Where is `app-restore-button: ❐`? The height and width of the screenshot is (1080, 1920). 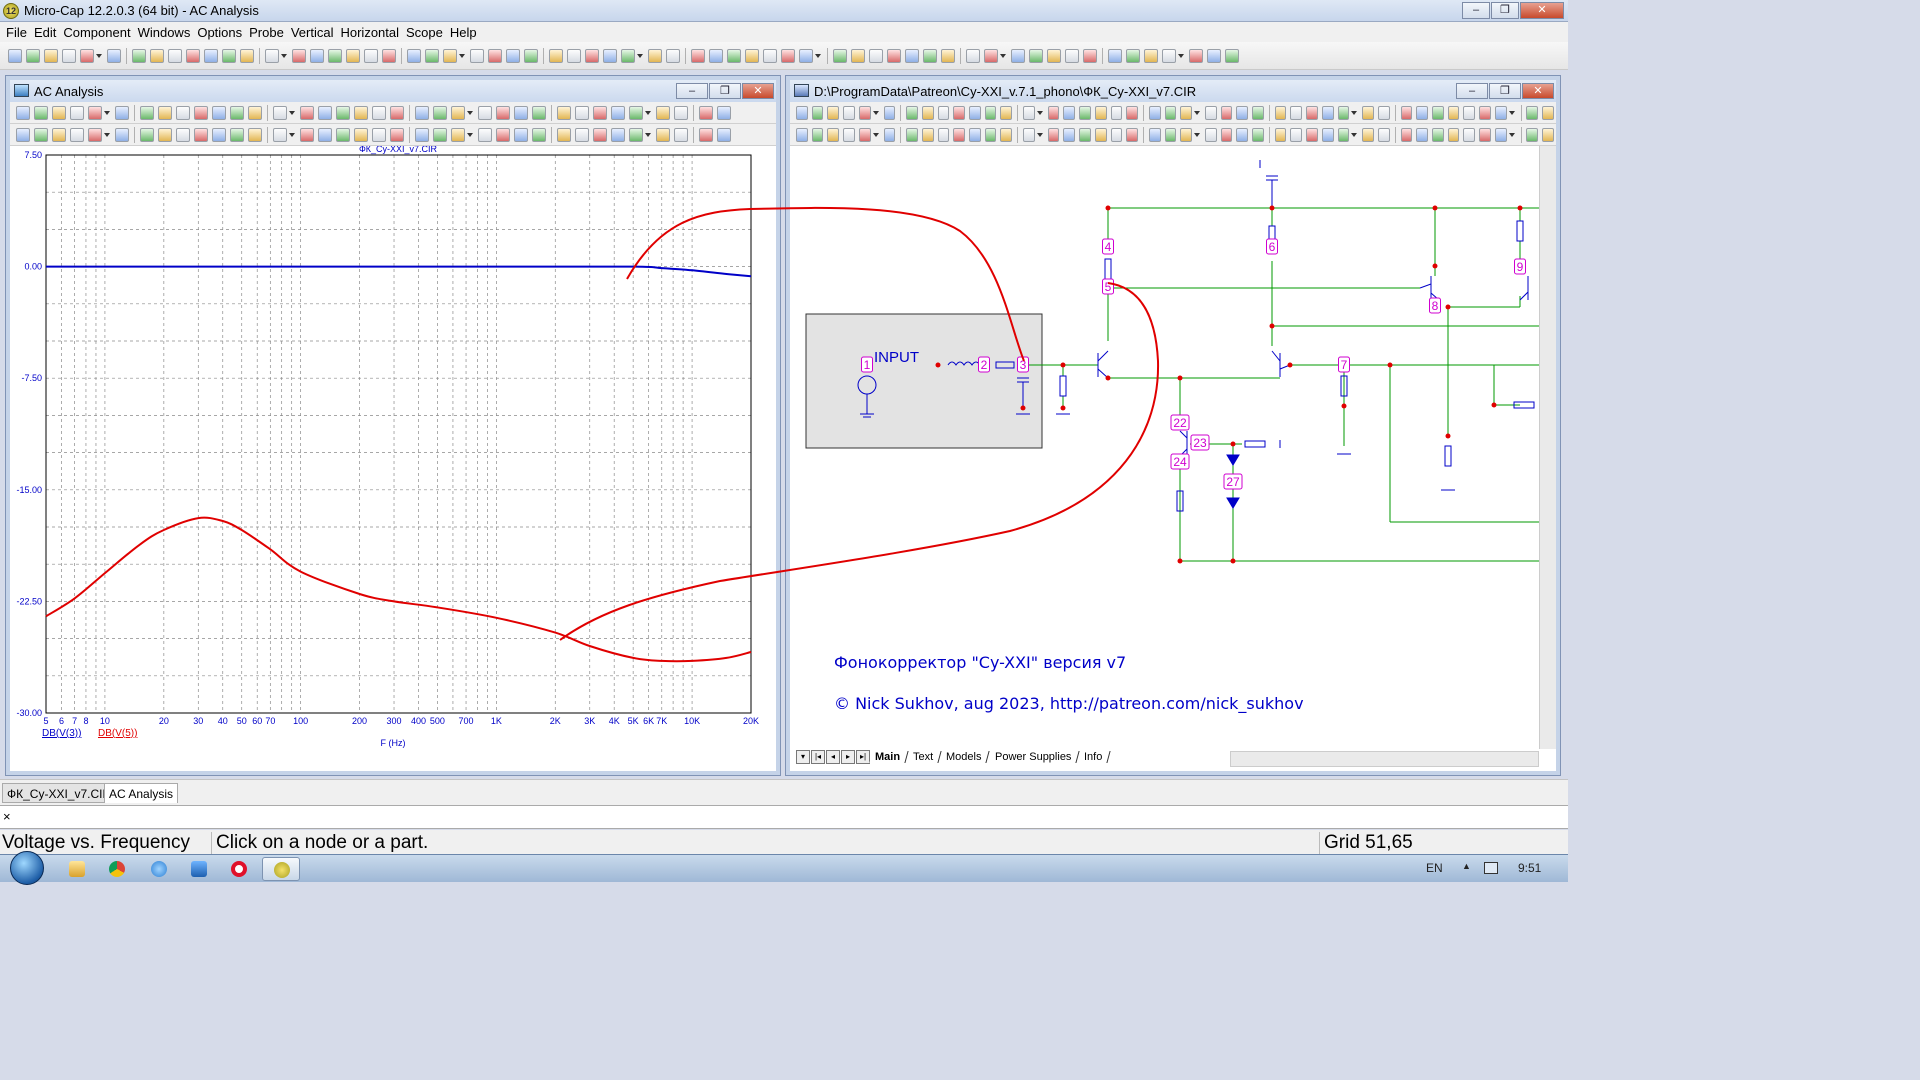 app-restore-button: ❐ is located at coordinates (1505, 10).